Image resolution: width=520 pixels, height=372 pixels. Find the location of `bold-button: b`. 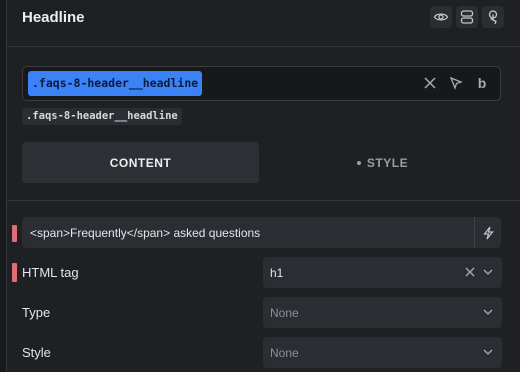

bold-button: b is located at coordinates (482, 83).